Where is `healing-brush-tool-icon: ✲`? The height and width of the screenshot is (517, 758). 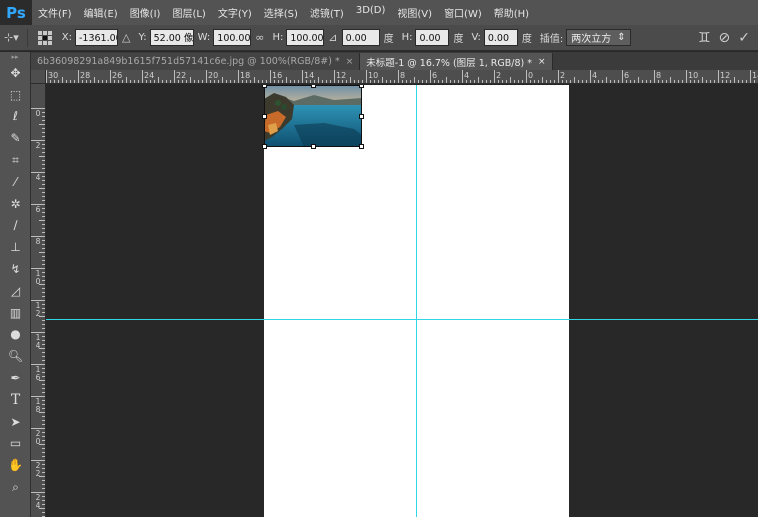 healing-brush-tool-icon: ✲ is located at coordinates (15, 204).